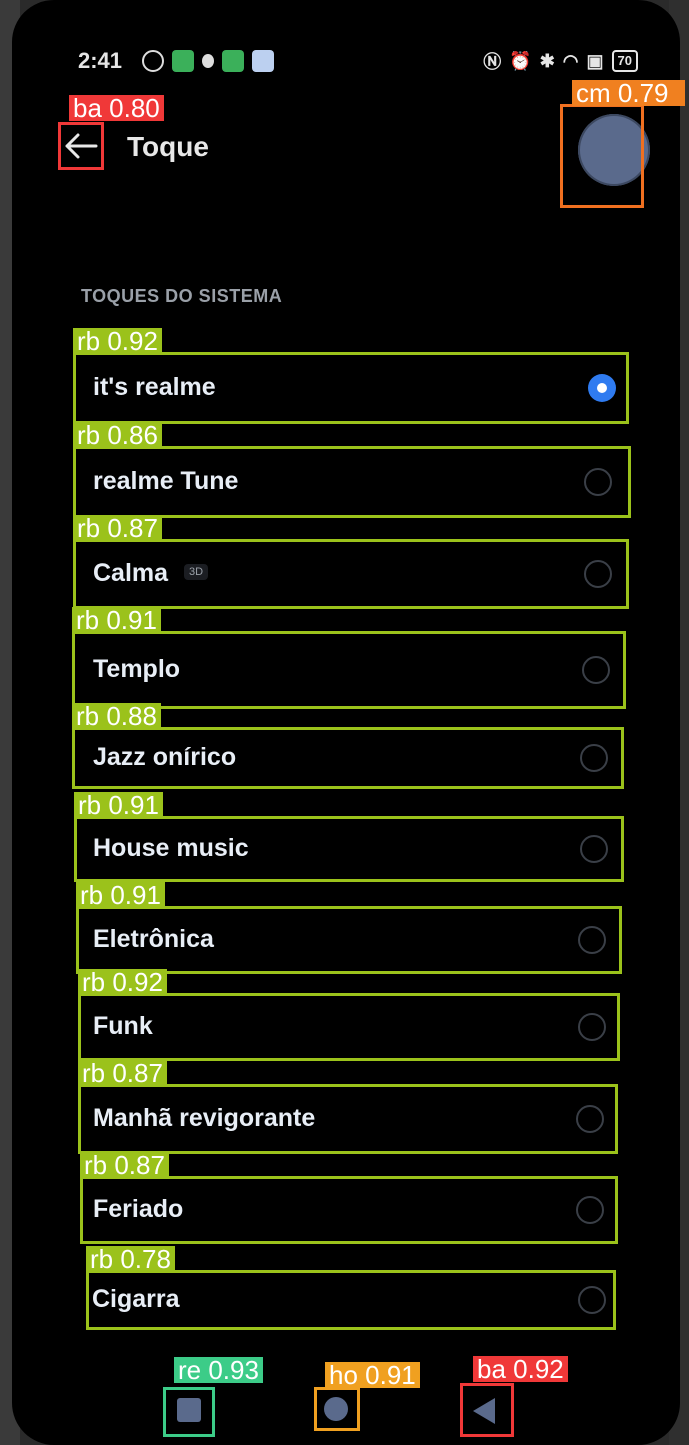  Describe the element at coordinates (233, 61) in the screenshot. I see `app2-status-icon` at that location.